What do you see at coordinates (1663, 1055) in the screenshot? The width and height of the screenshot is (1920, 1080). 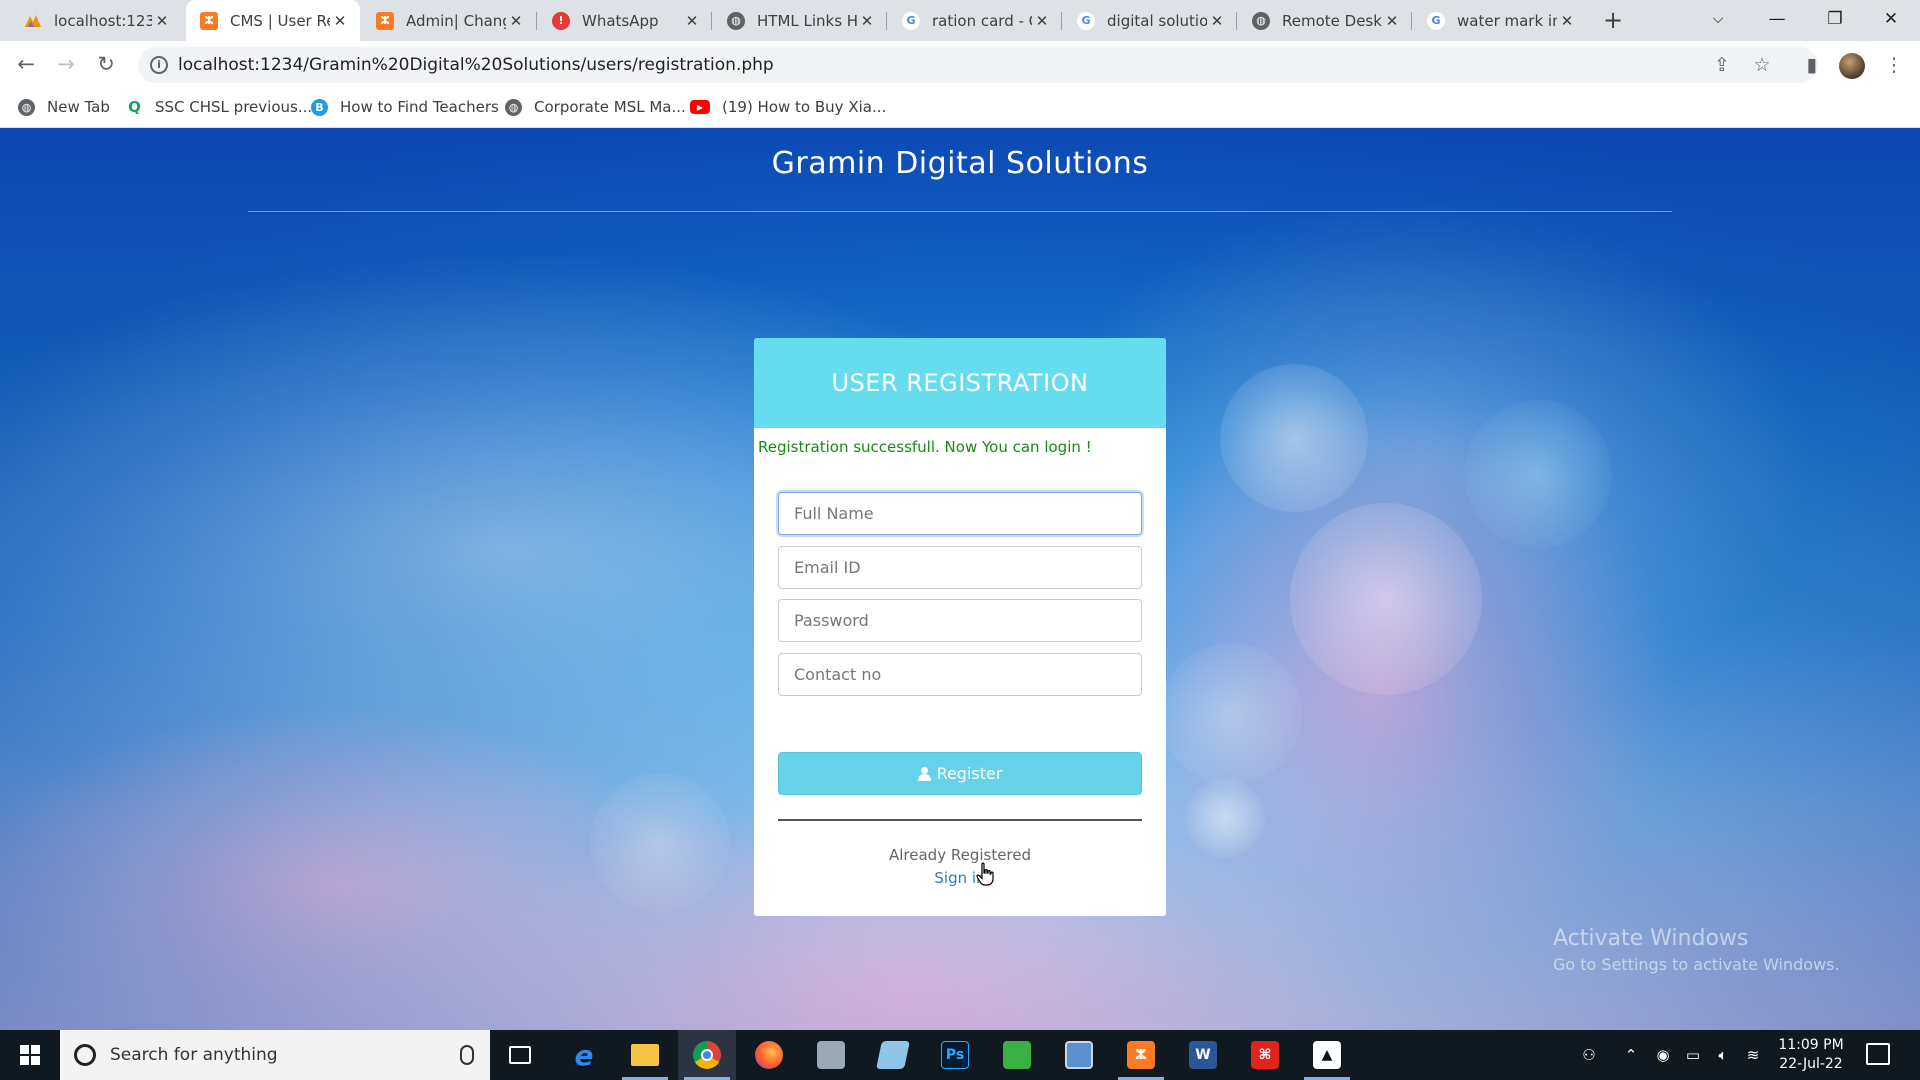 I see `chrome-tray-icon: ◉` at bounding box center [1663, 1055].